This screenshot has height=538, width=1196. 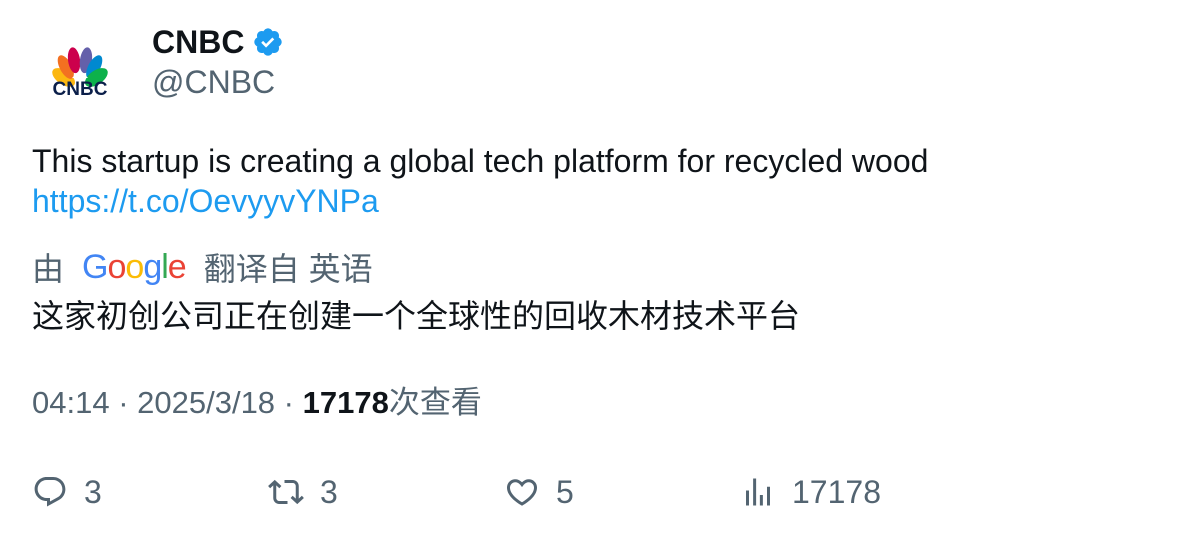 What do you see at coordinates (345, 402) in the screenshot?
I see `views-count: 17178` at bounding box center [345, 402].